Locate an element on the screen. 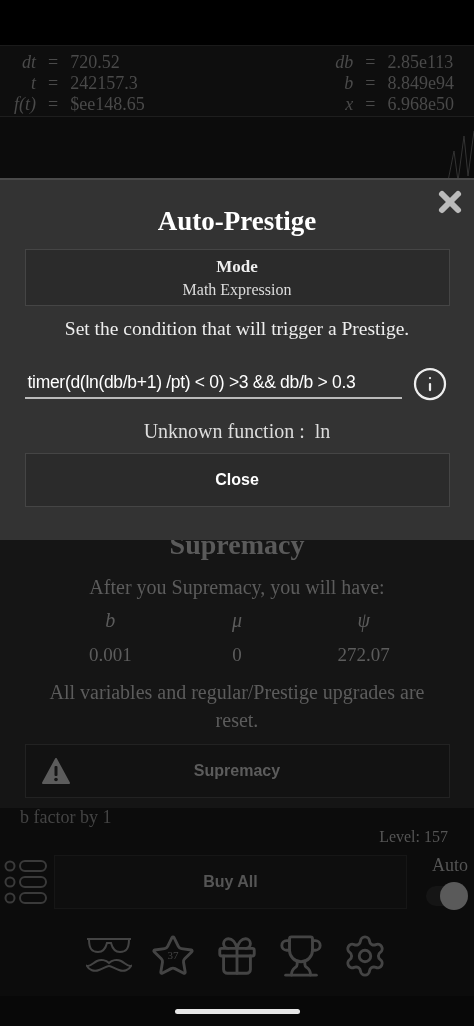 The width and height of the screenshot is (474, 1026). variable-value: $ee148.65 is located at coordinates (107, 104).